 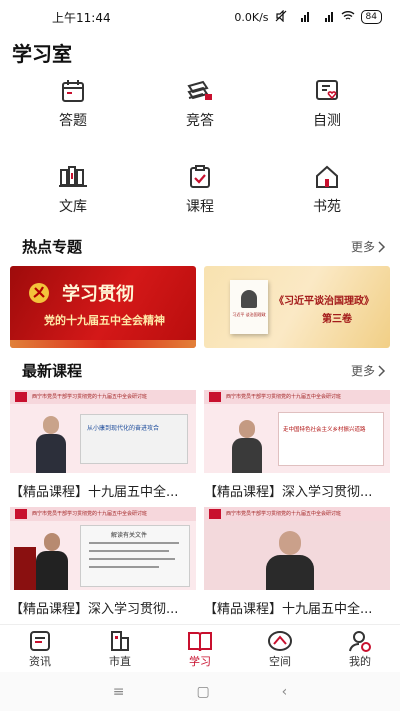 What do you see at coordinates (285, 692) in the screenshot?
I see `back-nav-button: ‹` at bounding box center [285, 692].